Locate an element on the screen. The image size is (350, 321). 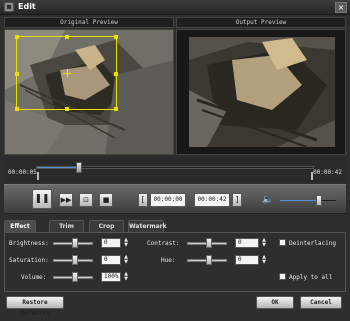
hue-label: Hue: is located at coordinates (168, 260).